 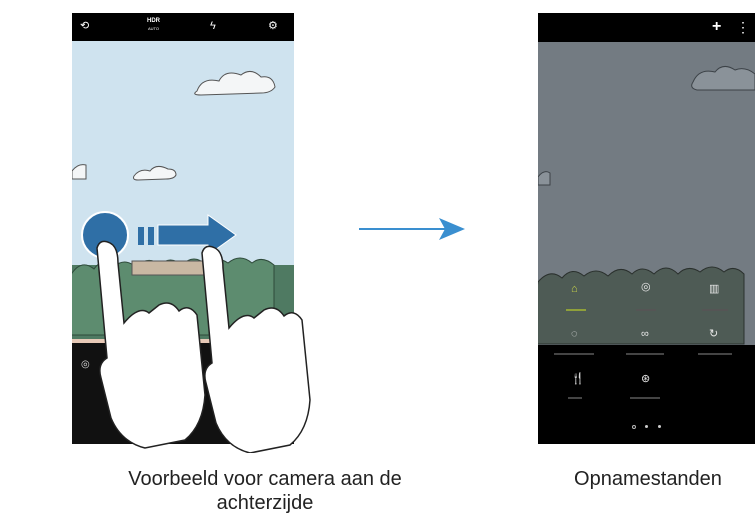 I want to click on selective-focus-icon: ◌, so click(x=574, y=334).